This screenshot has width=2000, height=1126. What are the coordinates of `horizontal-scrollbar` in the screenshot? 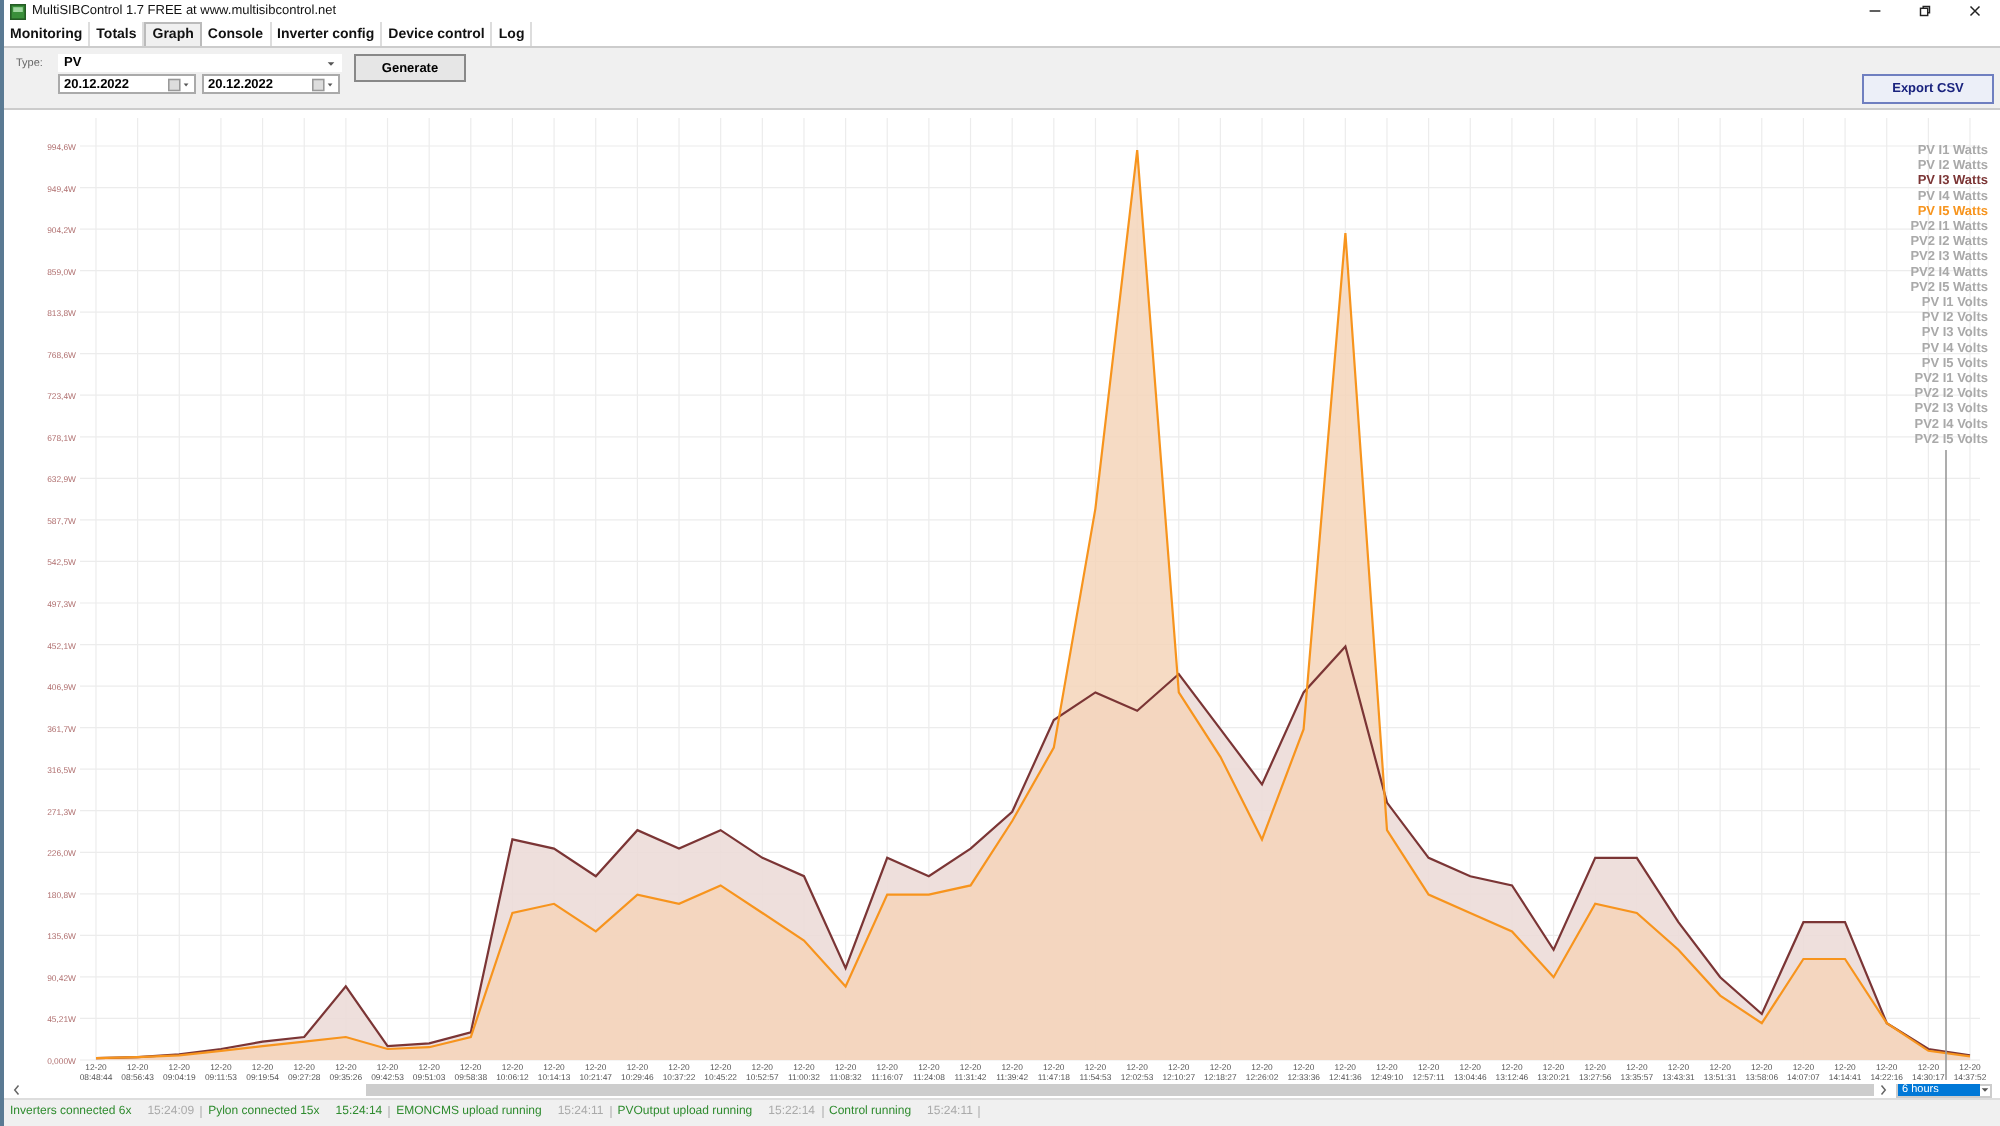 It's located at (950, 1090).